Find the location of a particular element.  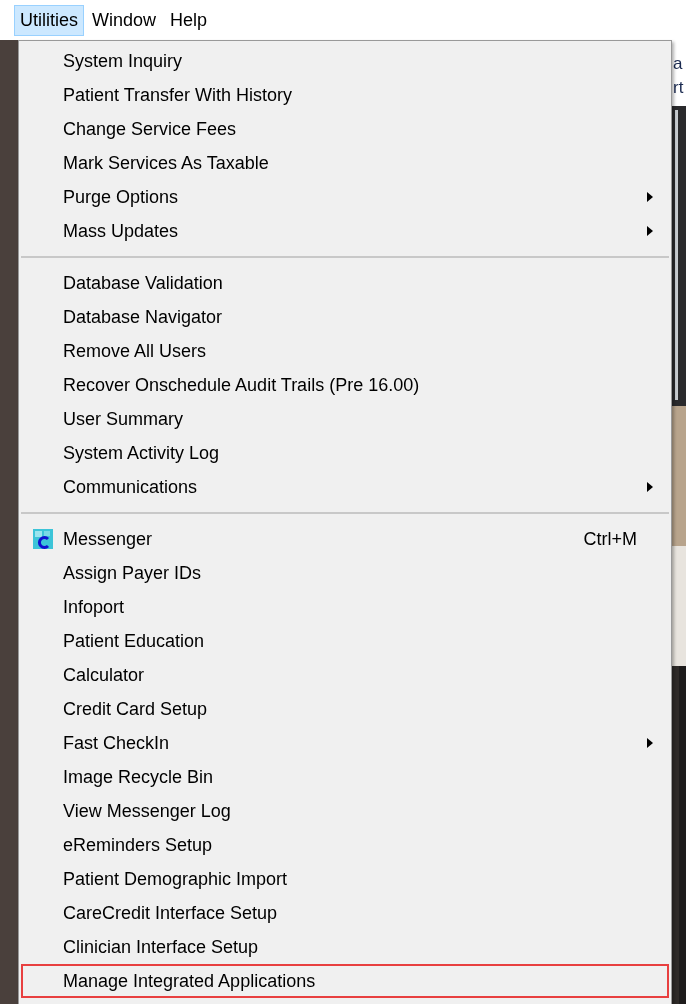

menu-item: Recover Onschedule Audit Trails (Pre 16.00) is located at coordinates (345, 385).